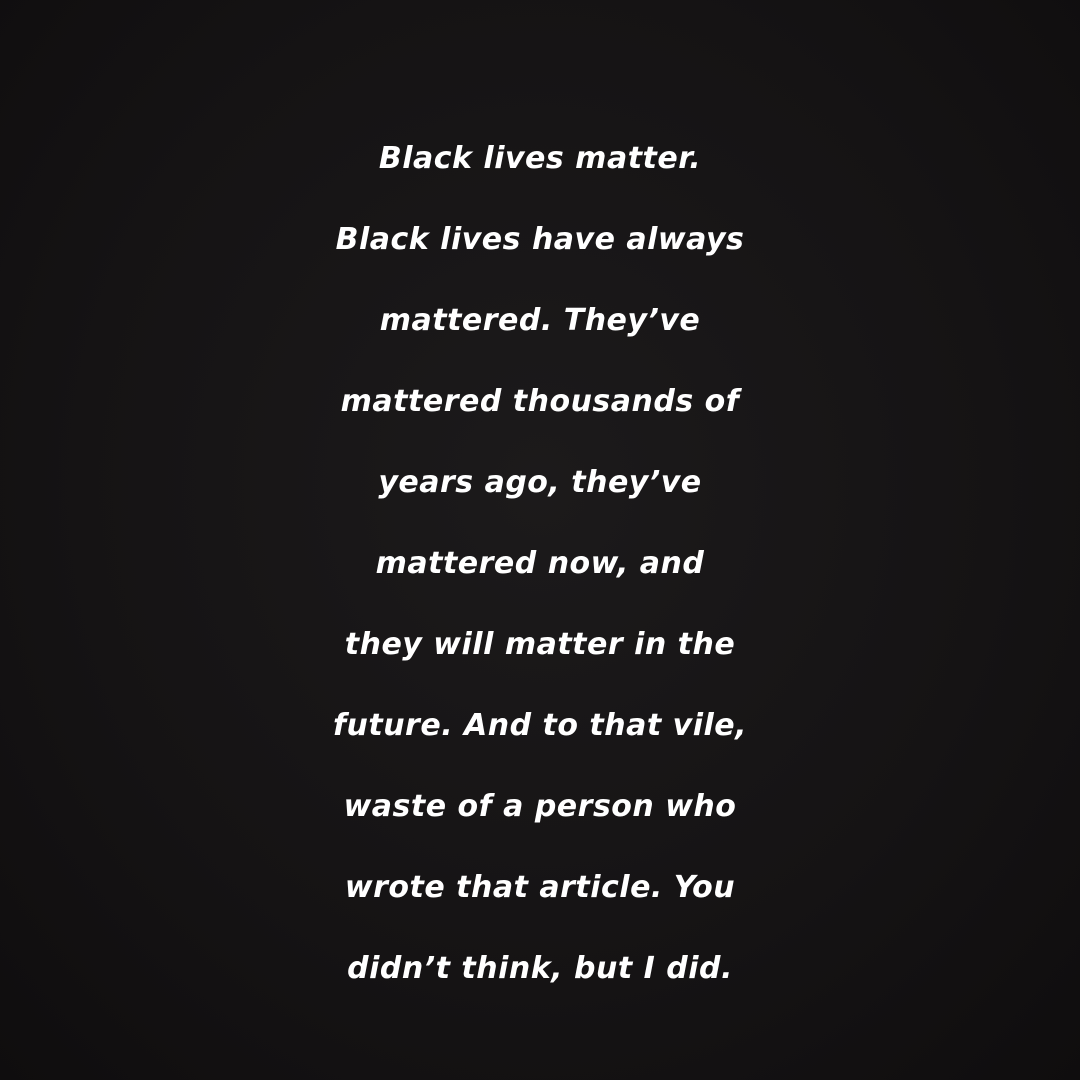  I want to click on story-text-line: waste of a person who, so click(540, 806).